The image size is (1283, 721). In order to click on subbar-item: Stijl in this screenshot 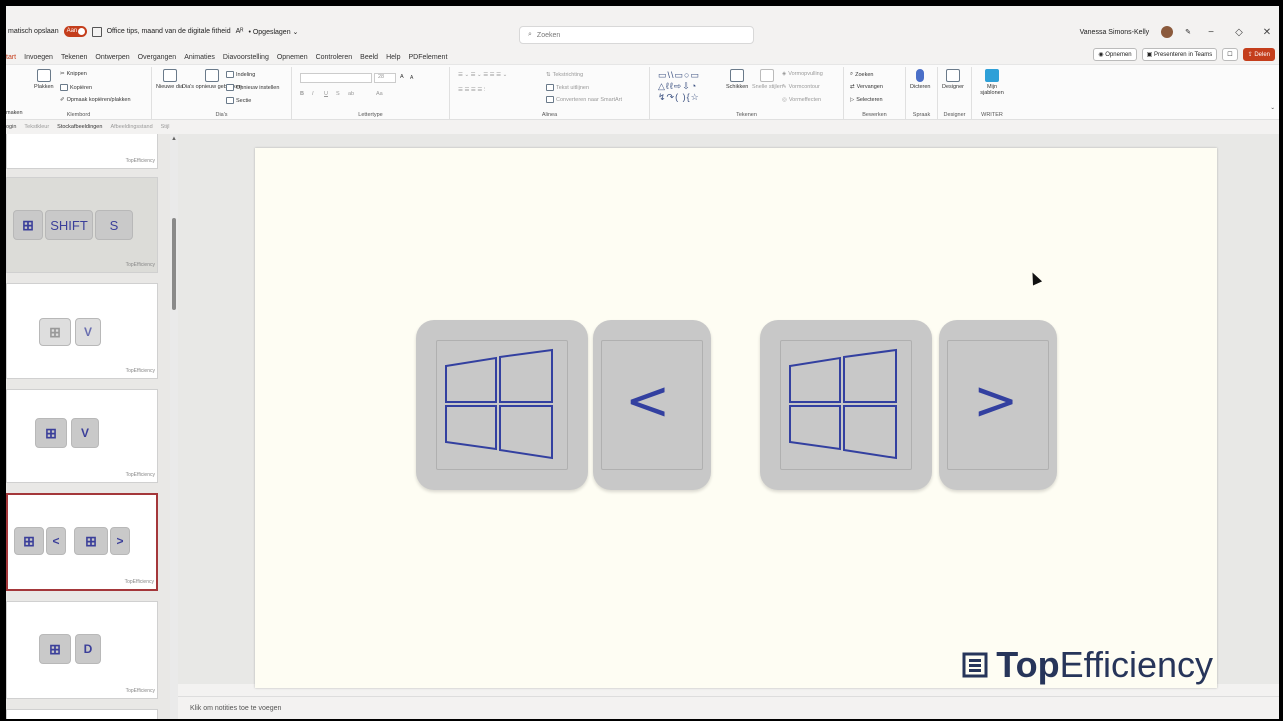, I will do `click(165, 127)`.